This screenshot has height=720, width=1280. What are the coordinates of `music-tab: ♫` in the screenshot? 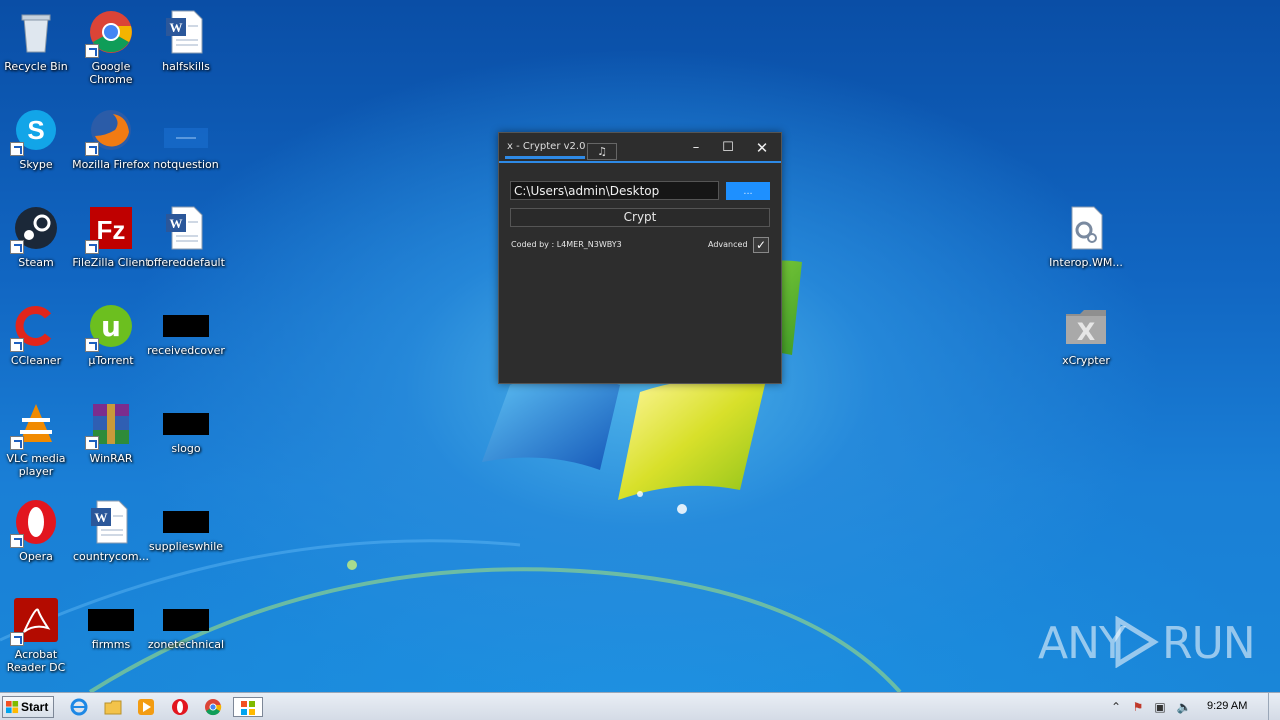 It's located at (602, 151).